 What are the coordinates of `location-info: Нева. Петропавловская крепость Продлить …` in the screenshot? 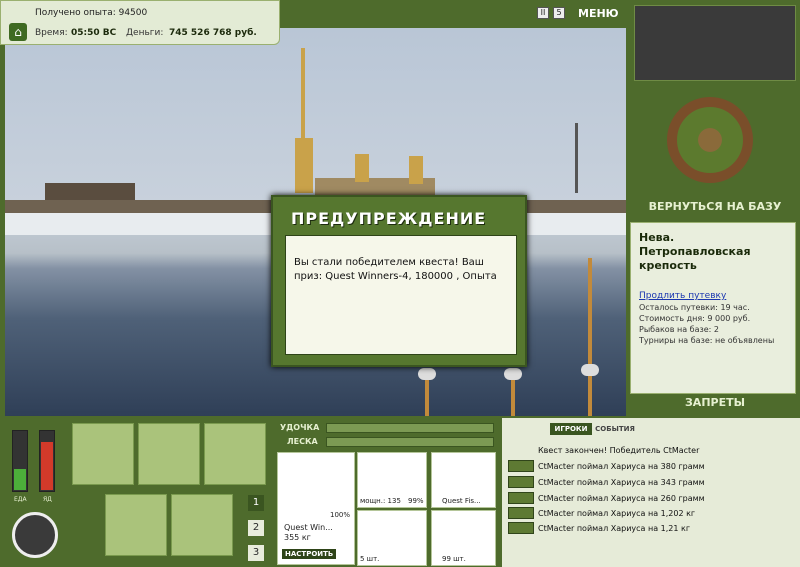 It's located at (713, 308).